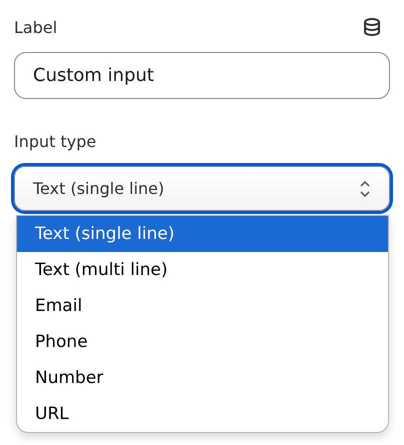 This screenshot has height=445, width=404. I want to click on chevron-updown-icon, so click(365, 188).